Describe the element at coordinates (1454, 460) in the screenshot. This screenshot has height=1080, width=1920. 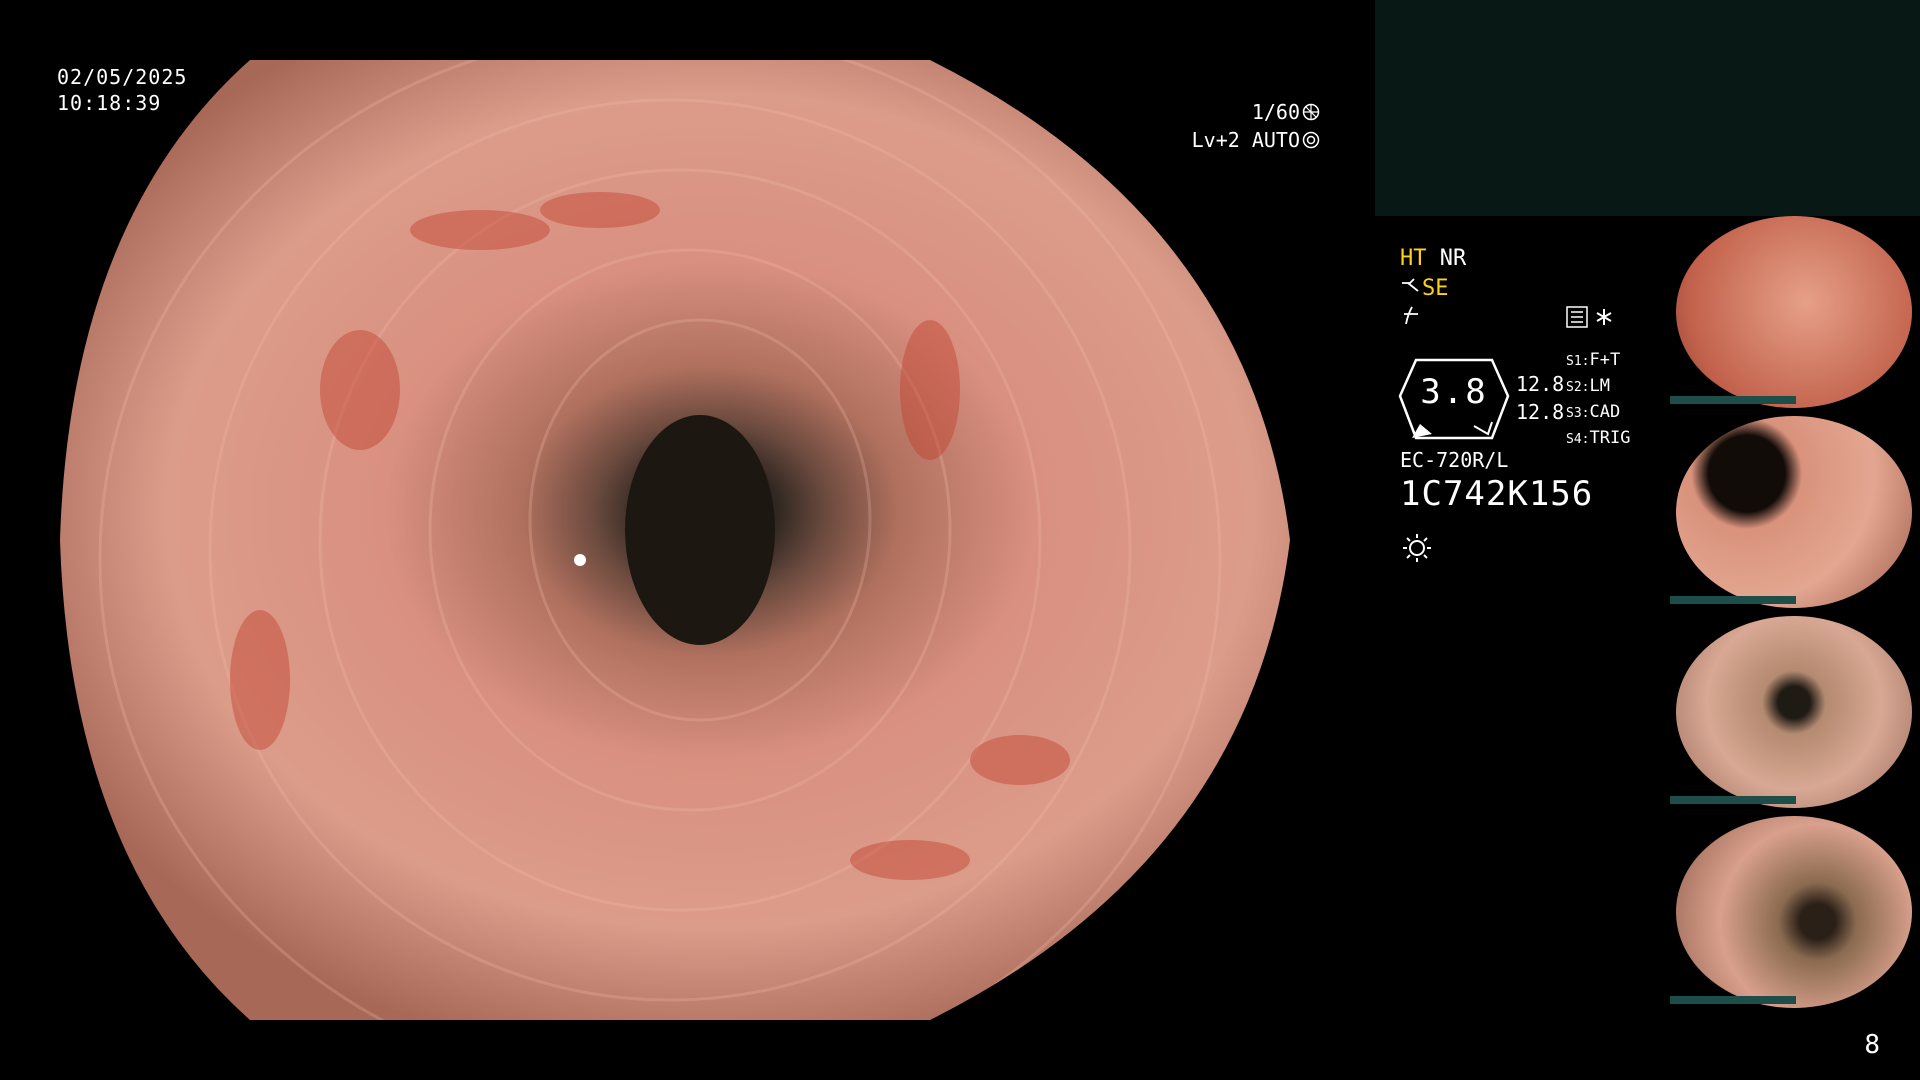
I see `scope-model: EC-720R/L` at that location.